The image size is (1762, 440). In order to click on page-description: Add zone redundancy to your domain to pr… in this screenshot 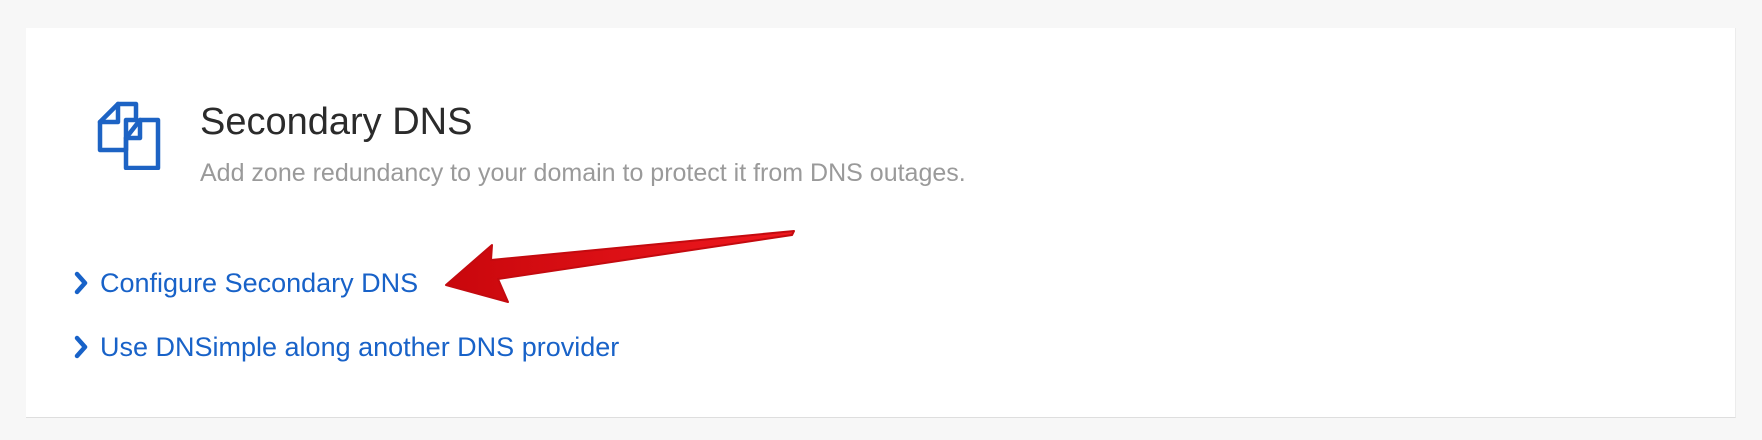, I will do `click(583, 173)`.